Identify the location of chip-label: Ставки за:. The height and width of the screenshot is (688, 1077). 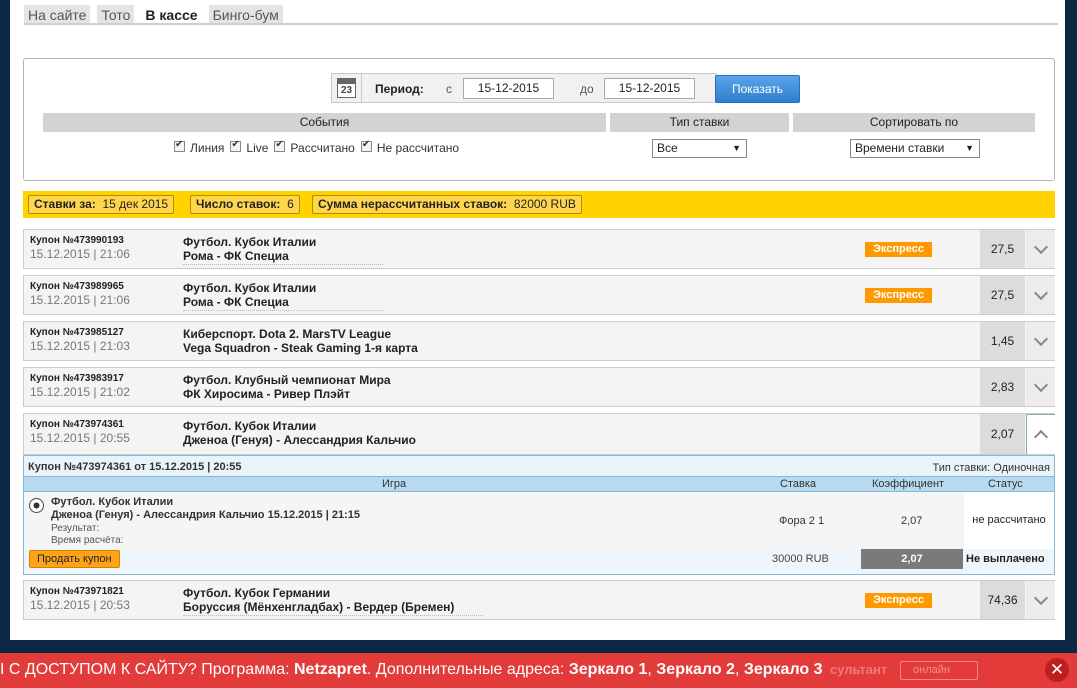
(65, 204).